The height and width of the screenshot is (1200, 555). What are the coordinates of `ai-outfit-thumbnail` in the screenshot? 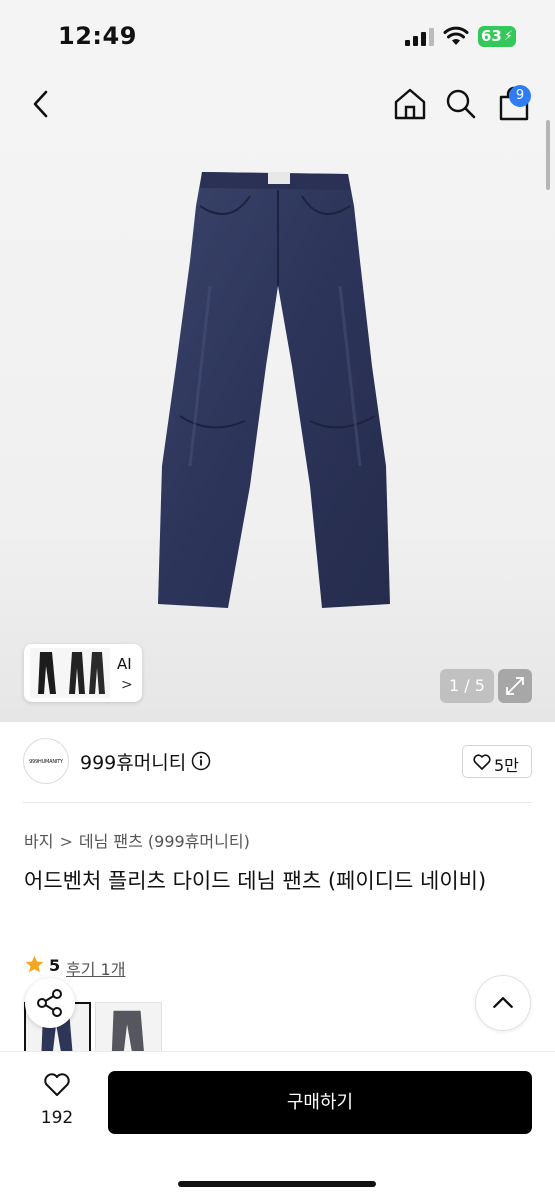 It's located at (70, 673).